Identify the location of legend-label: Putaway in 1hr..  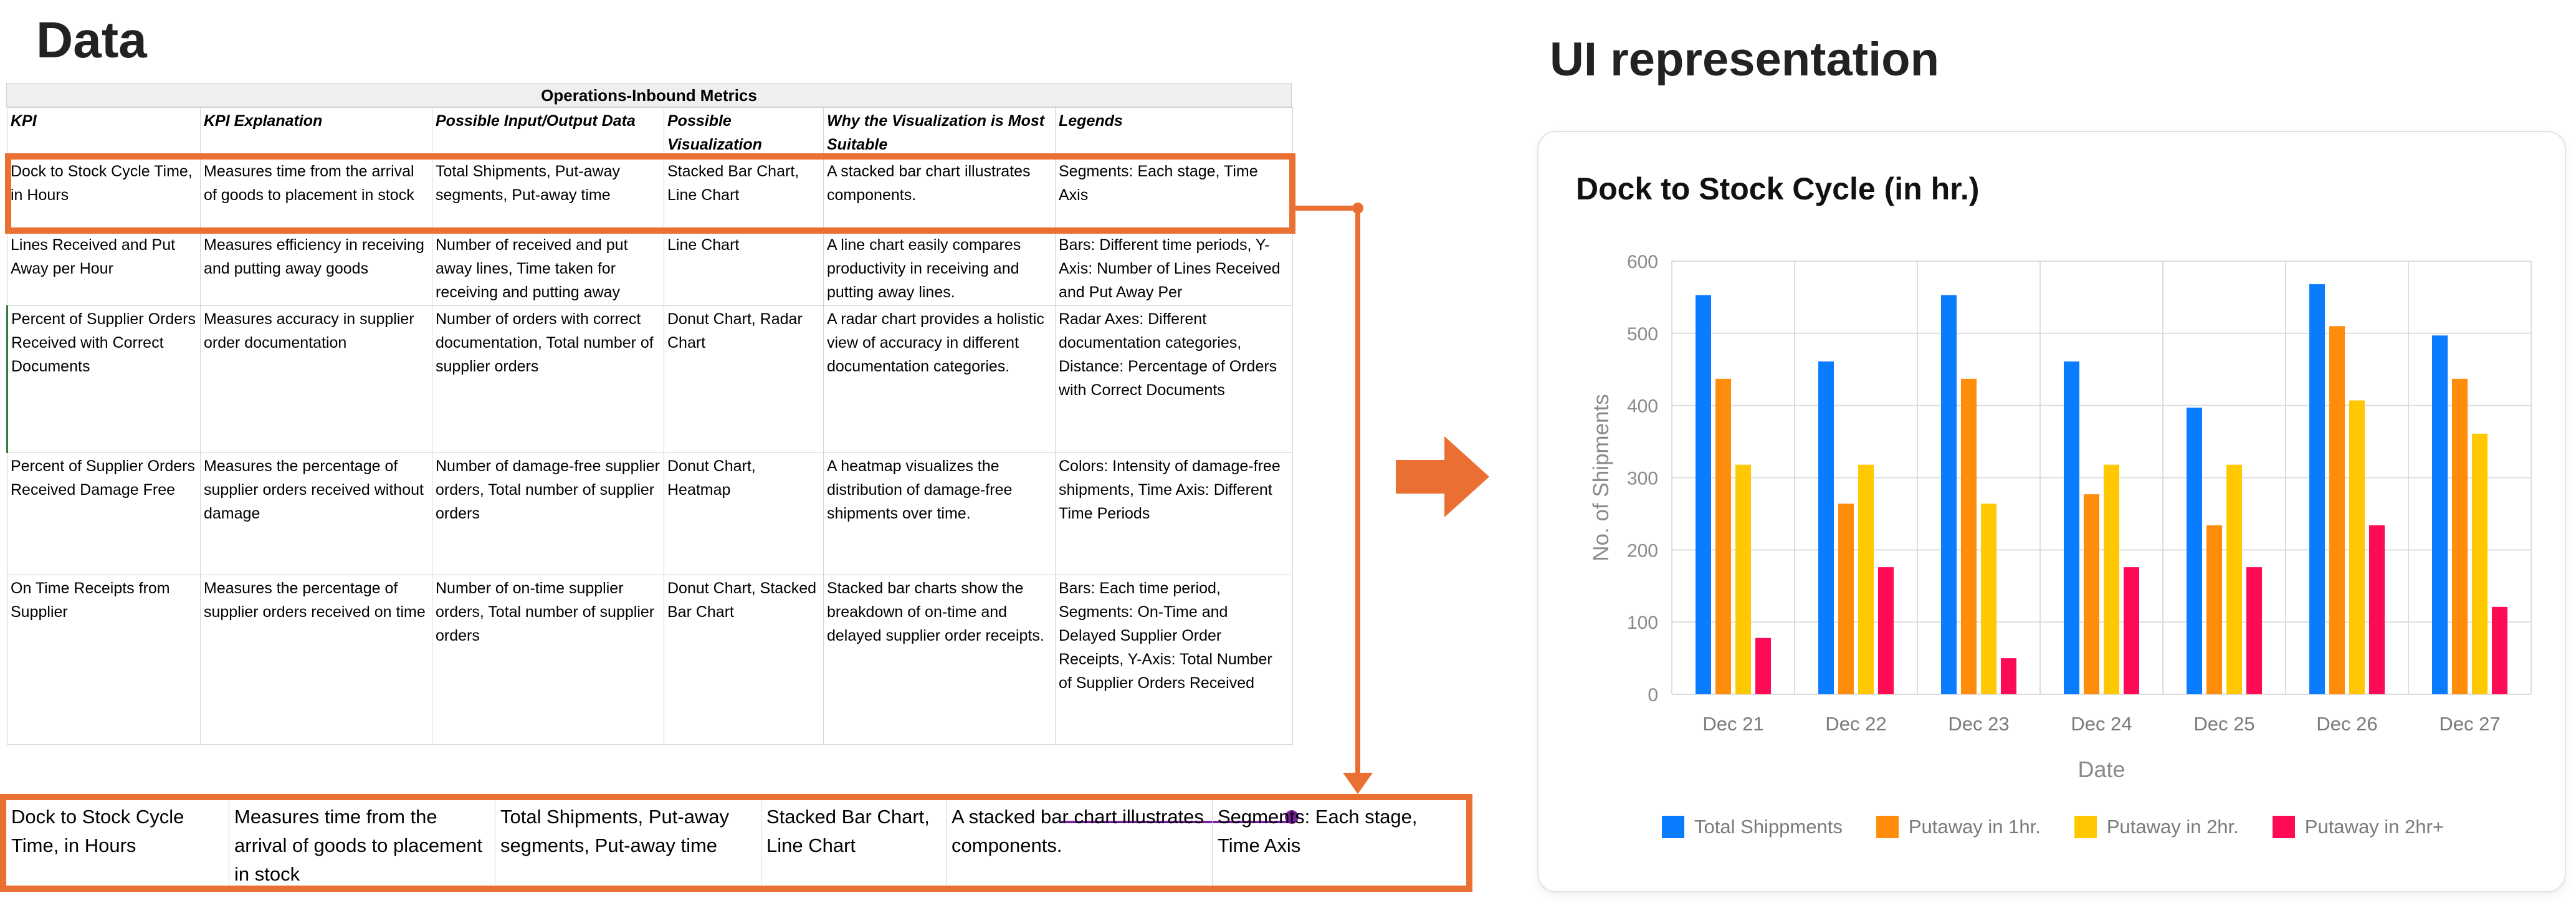
(1975, 827).